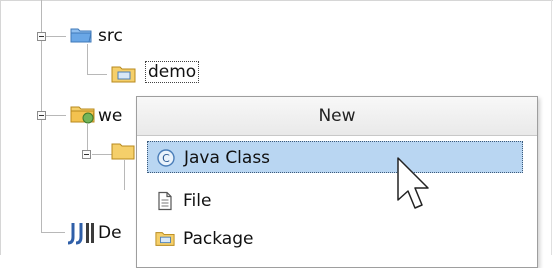  Describe the element at coordinates (335, 157) in the screenshot. I see `menu-item-java-class: C Java Class` at that location.